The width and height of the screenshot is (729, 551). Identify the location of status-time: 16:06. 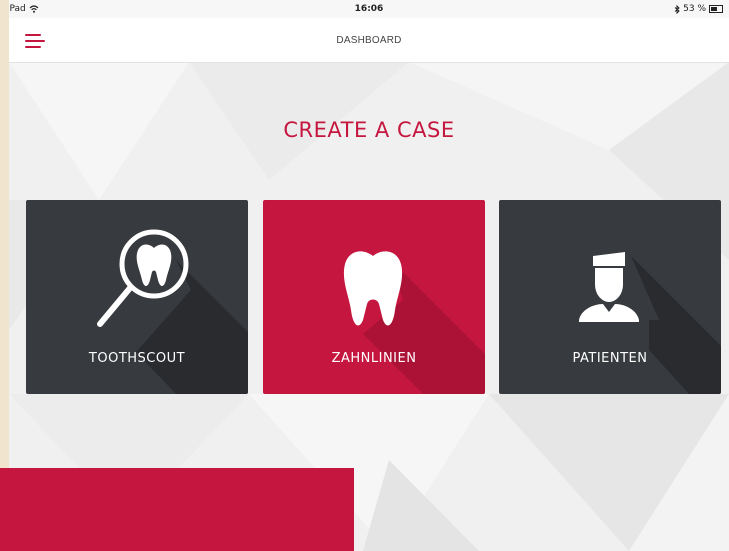
(369, 9).